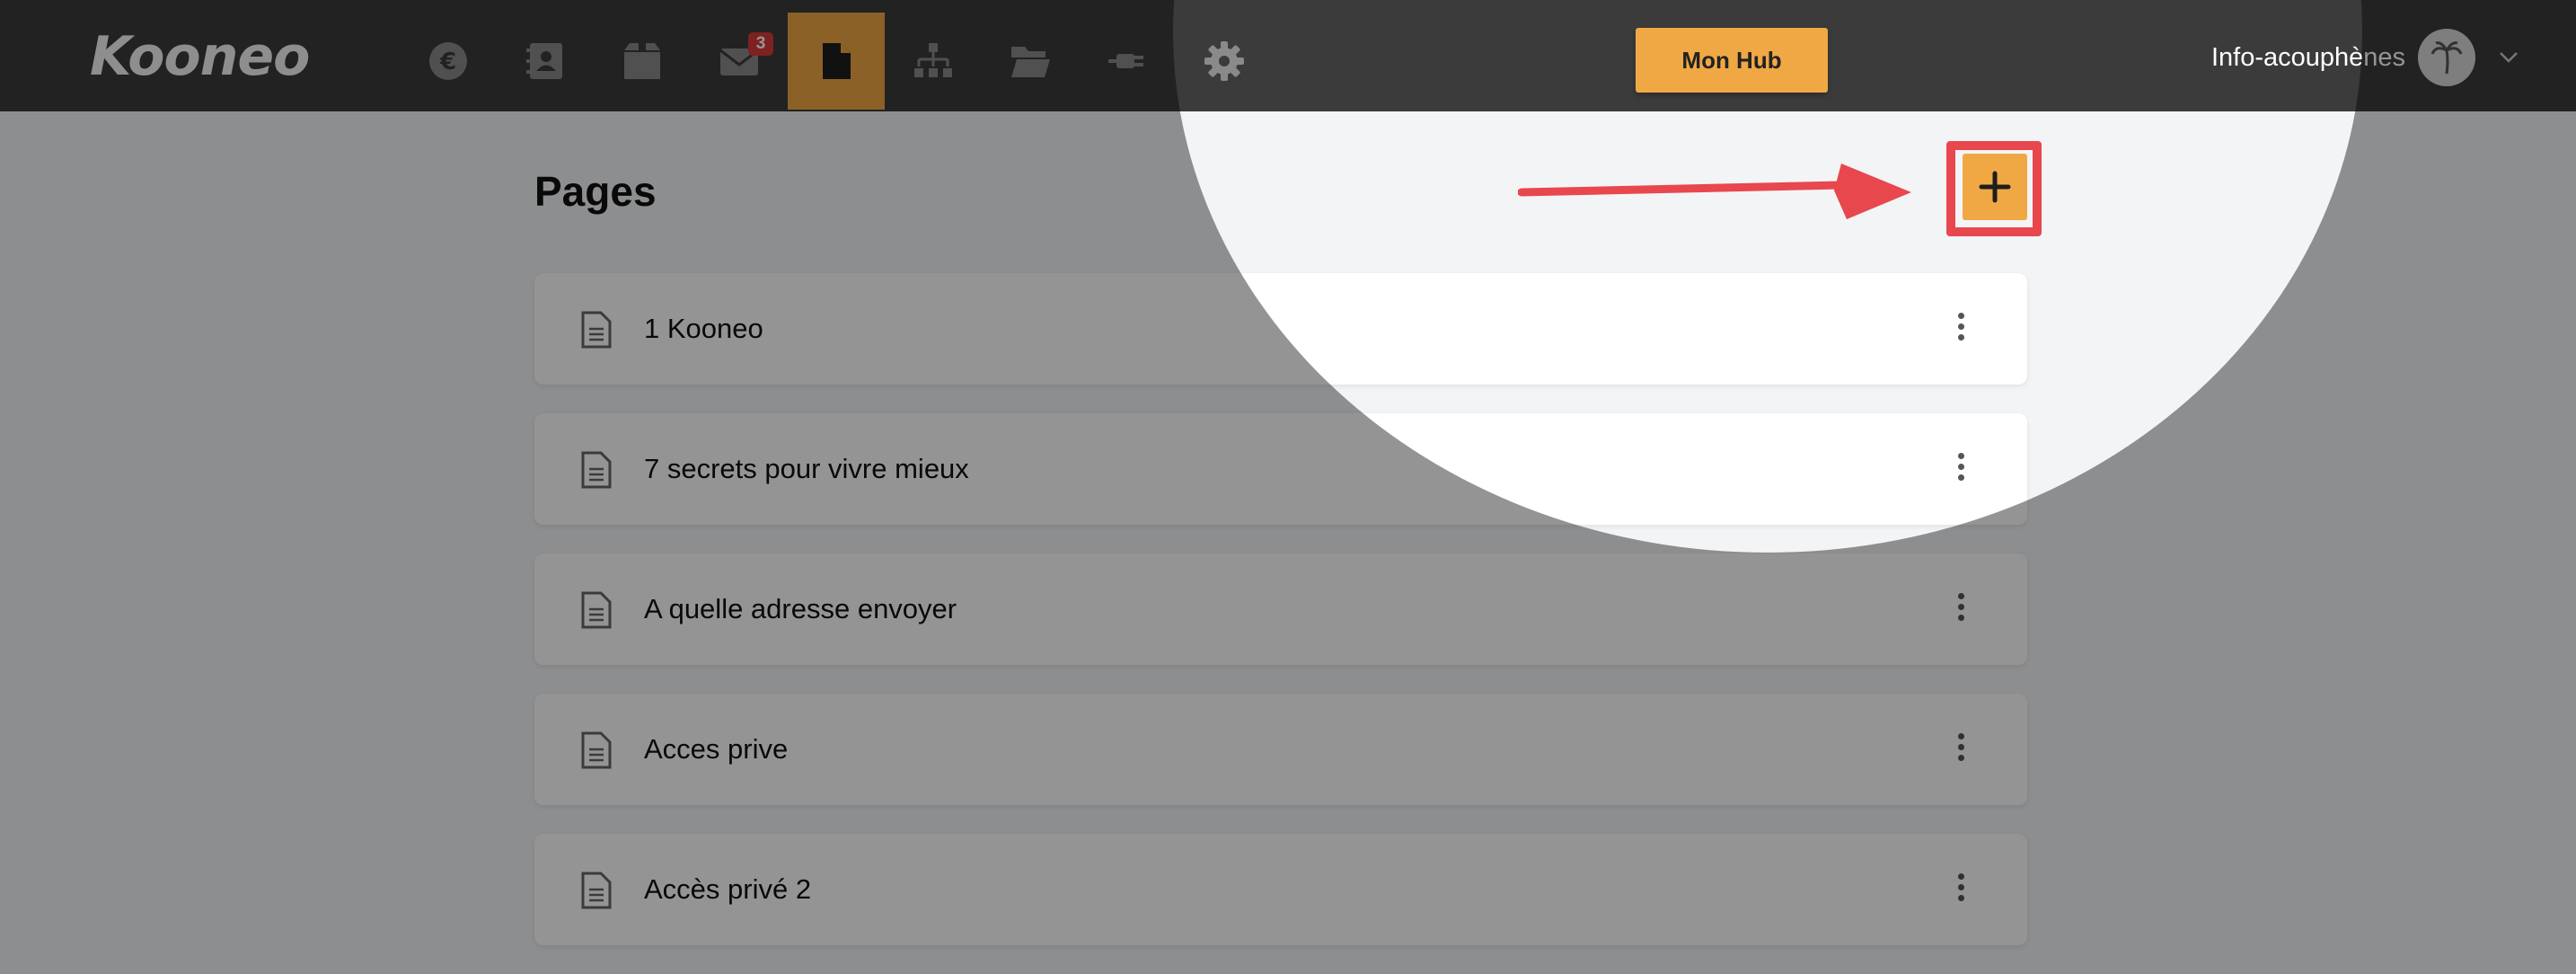 This screenshot has height=974, width=2576. What do you see at coordinates (200, 56) in the screenshot?
I see `kooneo-logo: Kooneo` at bounding box center [200, 56].